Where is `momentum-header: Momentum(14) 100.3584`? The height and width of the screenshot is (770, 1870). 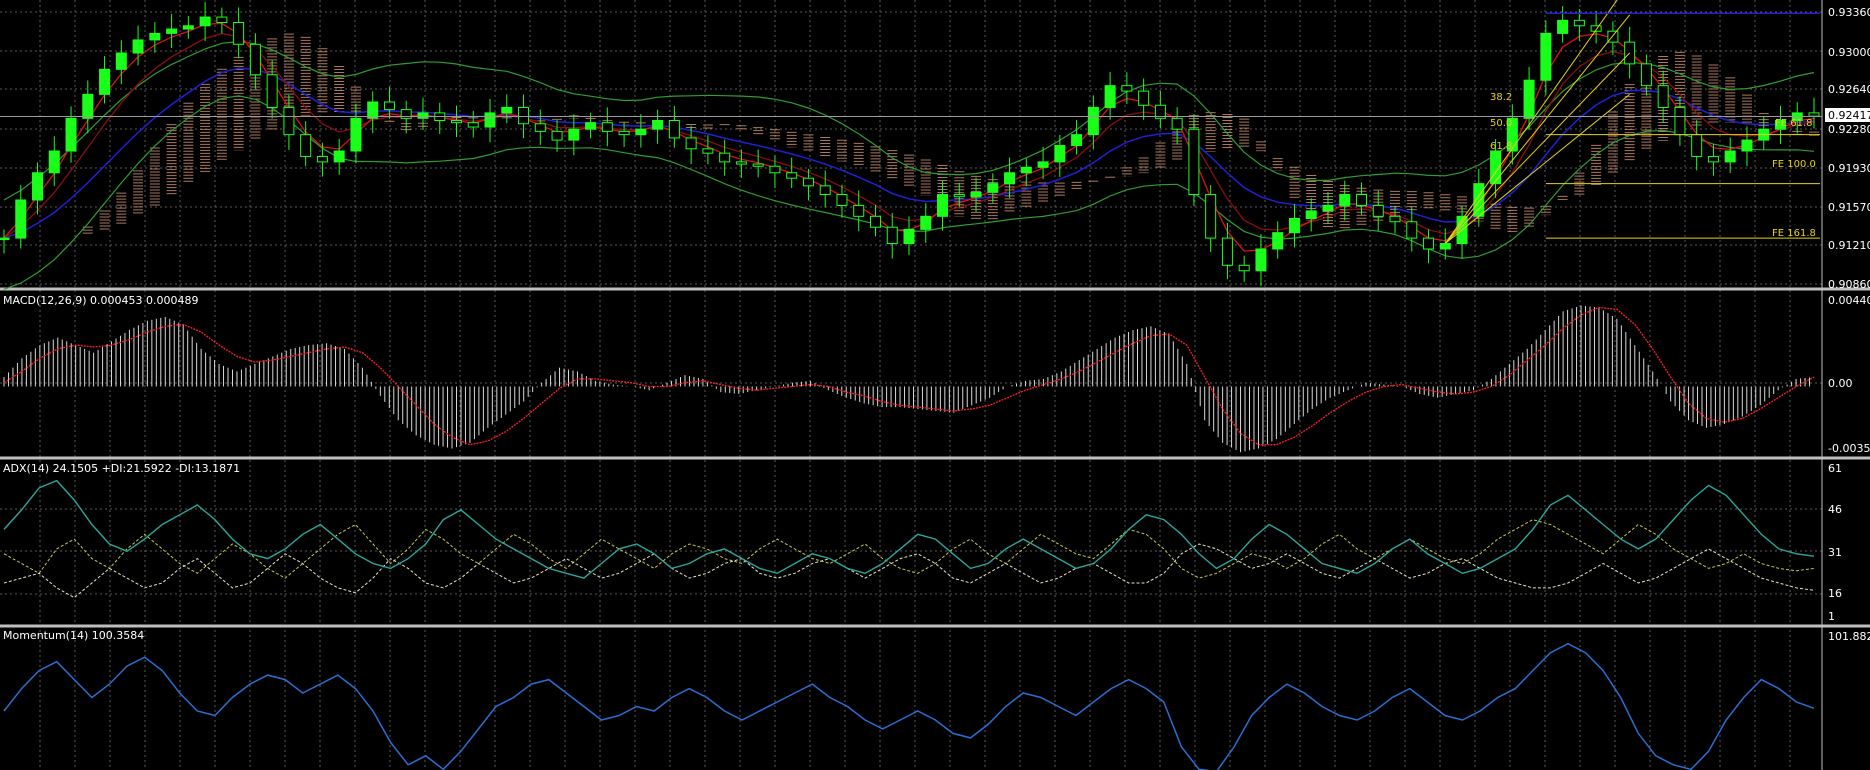
momentum-header: Momentum(14) 100.3584 is located at coordinates (73, 635).